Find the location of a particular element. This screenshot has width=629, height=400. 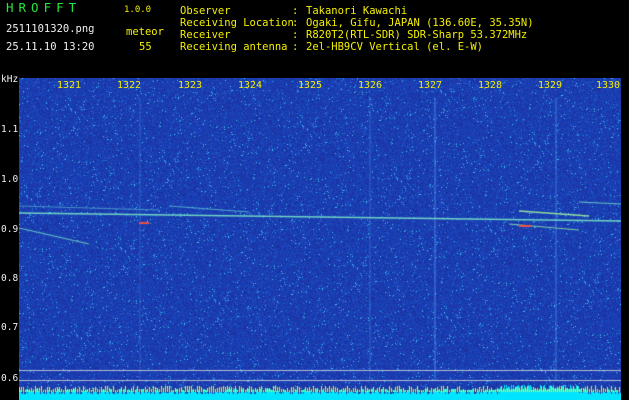

y-tick-label: 0.6 is located at coordinates (10, 378).